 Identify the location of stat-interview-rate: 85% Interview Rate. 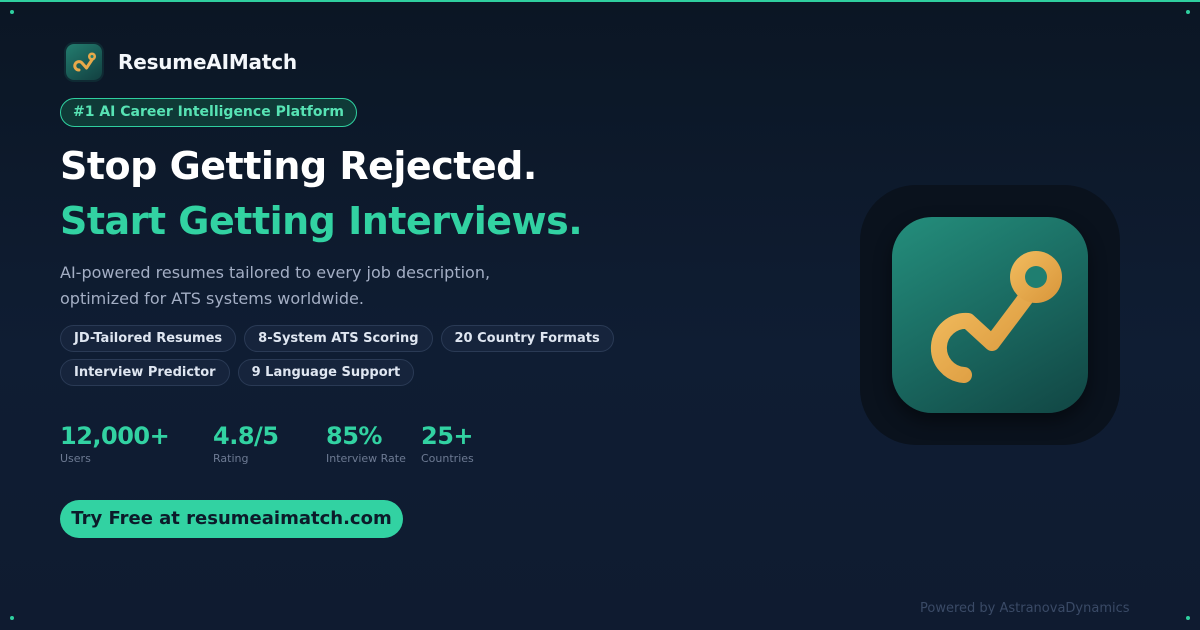
(366, 443).